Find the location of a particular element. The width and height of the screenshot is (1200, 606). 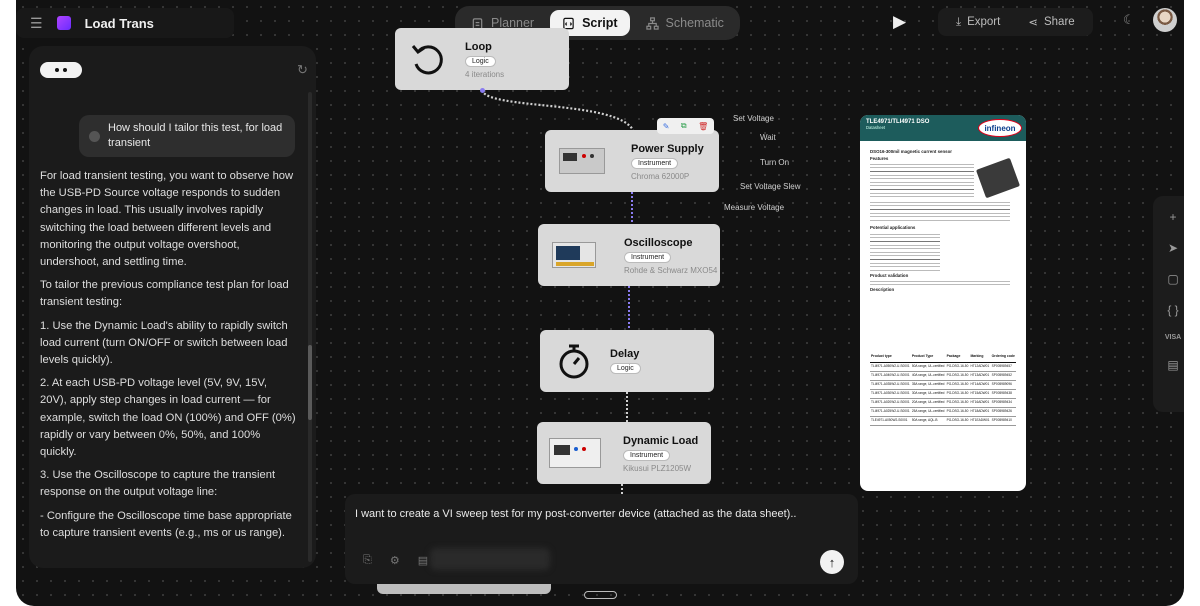

oscilloscope-subtitle: Rohde & Schwarz MXO54 is located at coordinates (671, 270).